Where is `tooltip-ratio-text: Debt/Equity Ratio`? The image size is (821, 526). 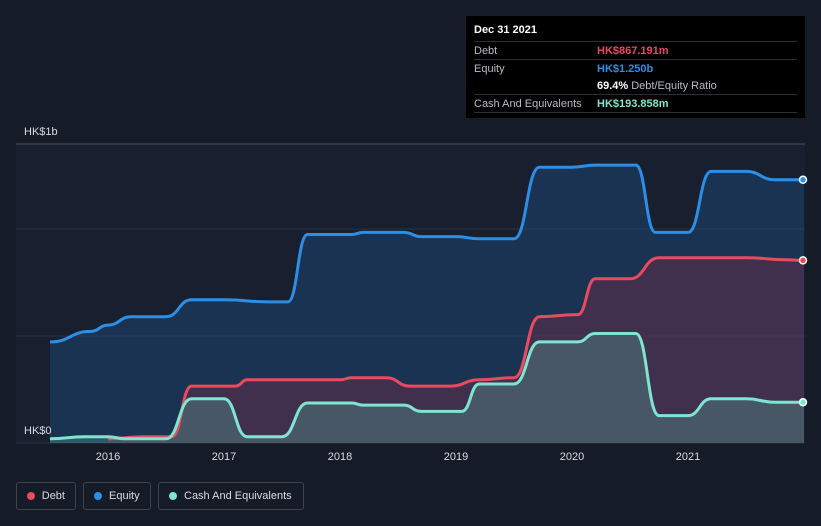 tooltip-ratio-text: Debt/Equity Ratio is located at coordinates (674, 85).